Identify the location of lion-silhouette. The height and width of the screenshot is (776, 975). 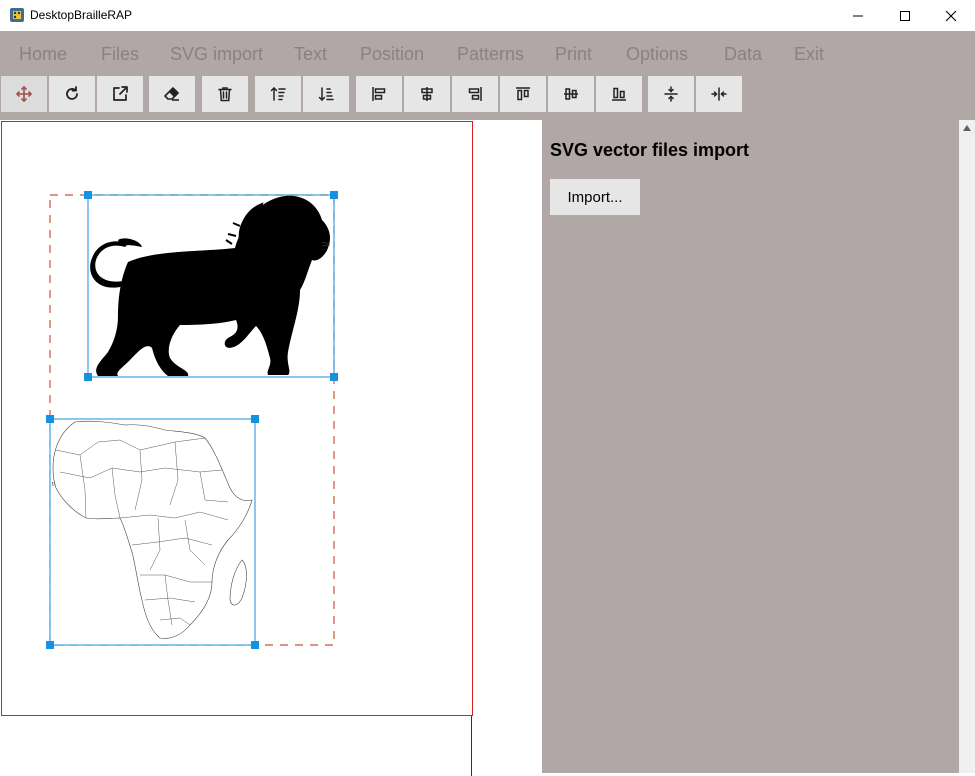
(211, 286).